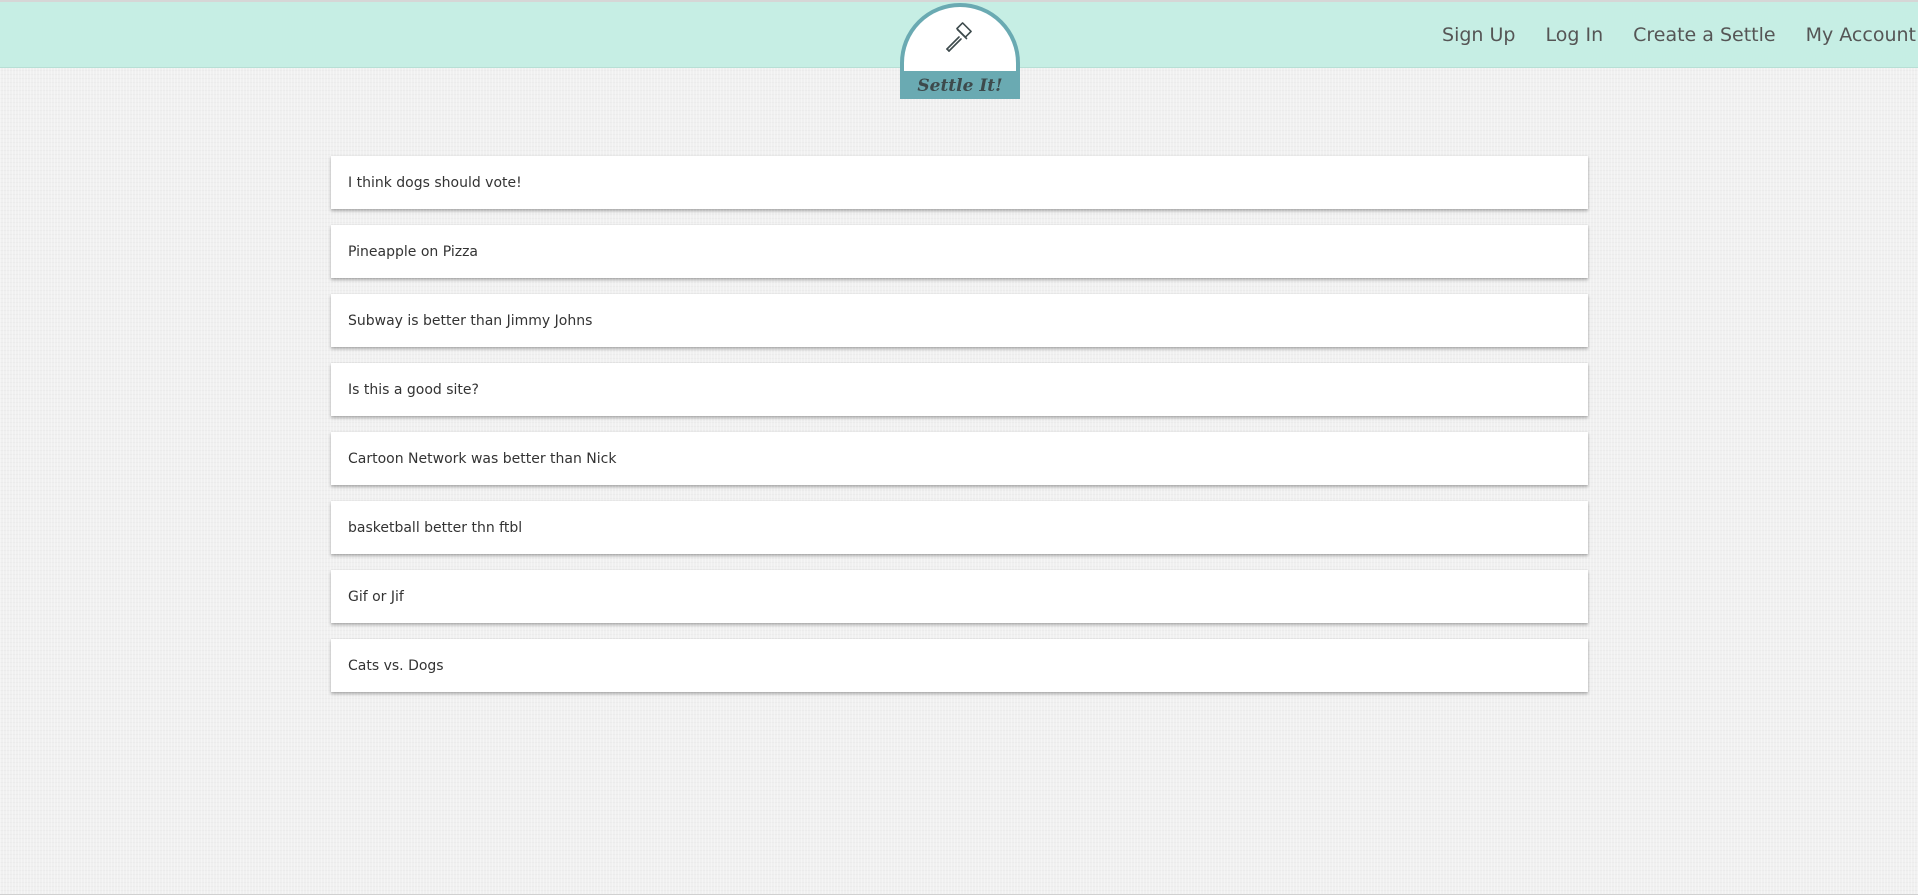 The width and height of the screenshot is (1918, 895). I want to click on settle-title: Subway is better than Jimmy Johns, so click(470, 320).